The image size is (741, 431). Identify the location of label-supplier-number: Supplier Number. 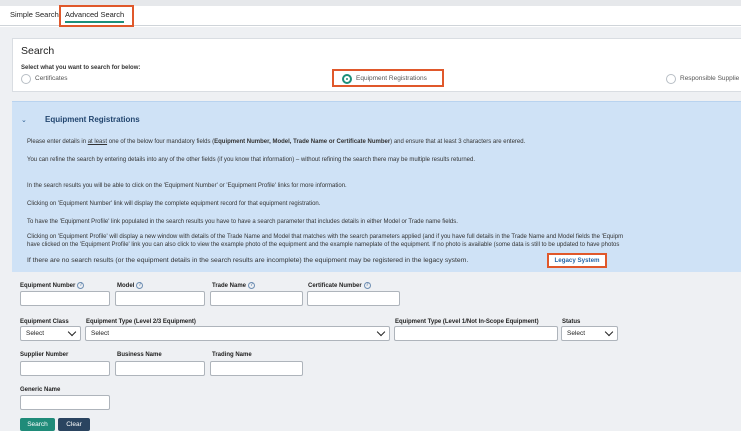
(44, 355).